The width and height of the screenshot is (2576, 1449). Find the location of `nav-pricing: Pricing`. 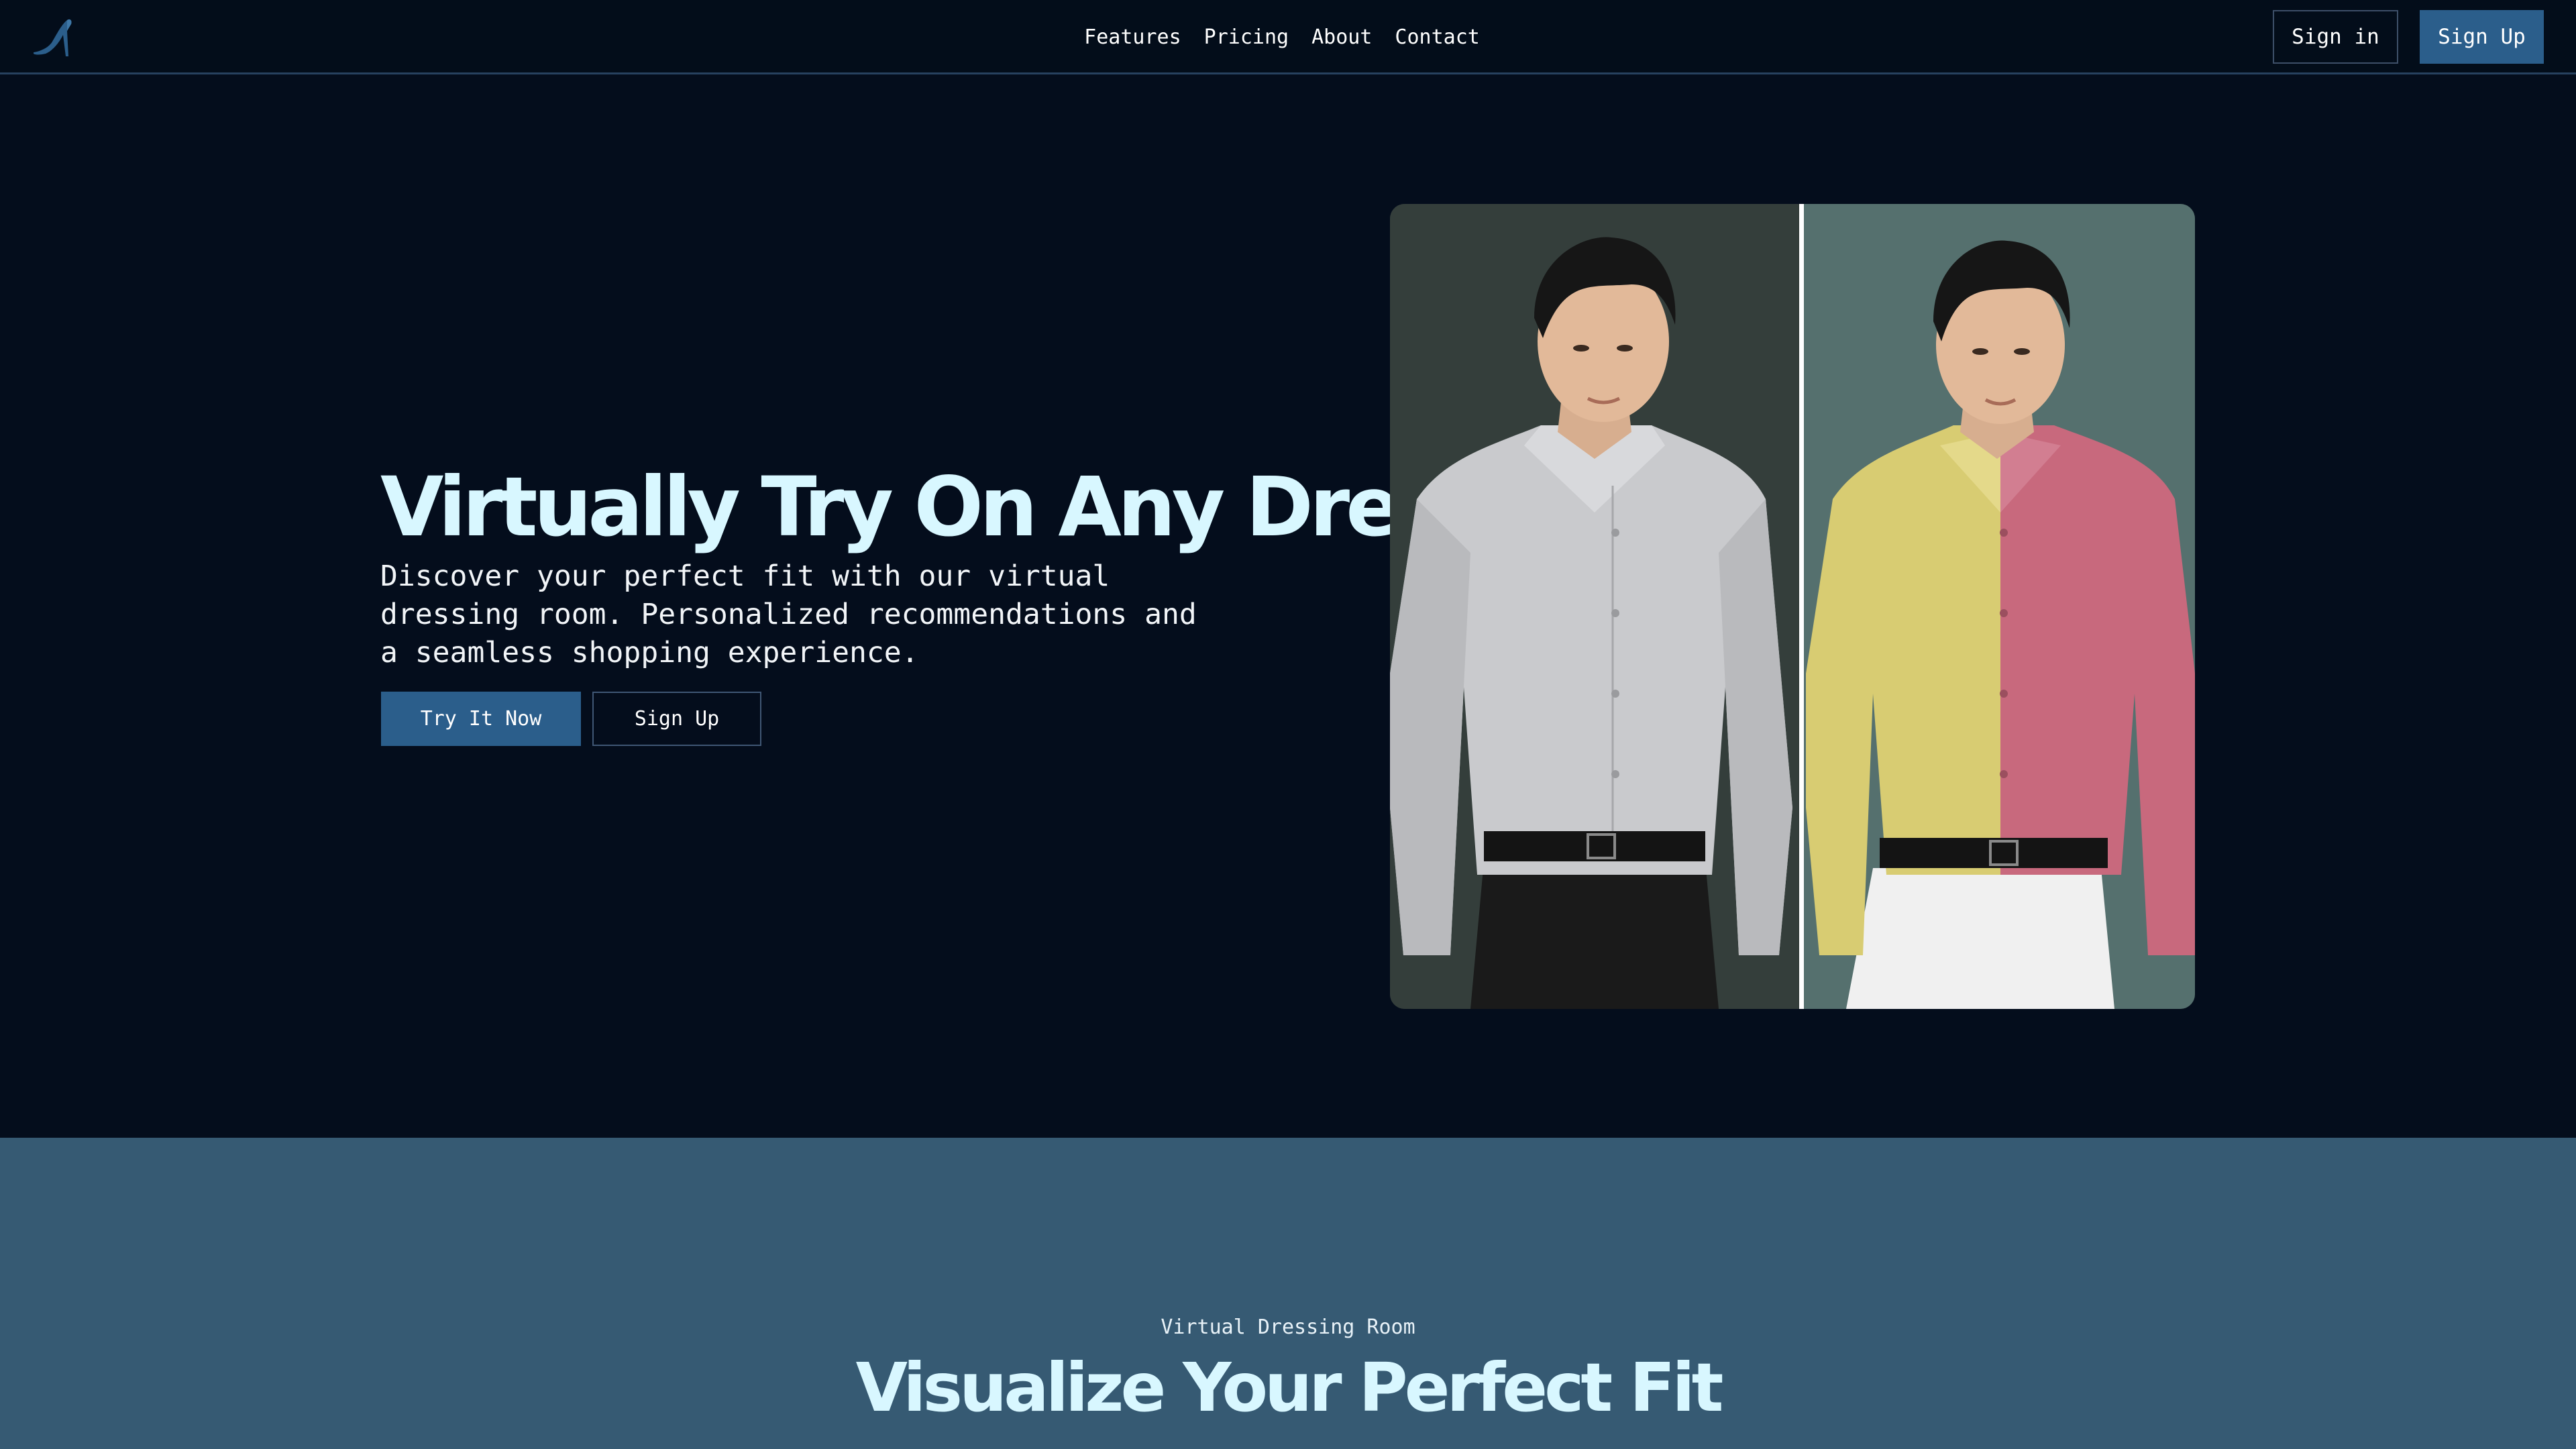

nav-pricing: Pricing is located at coordinates (1246, 37).